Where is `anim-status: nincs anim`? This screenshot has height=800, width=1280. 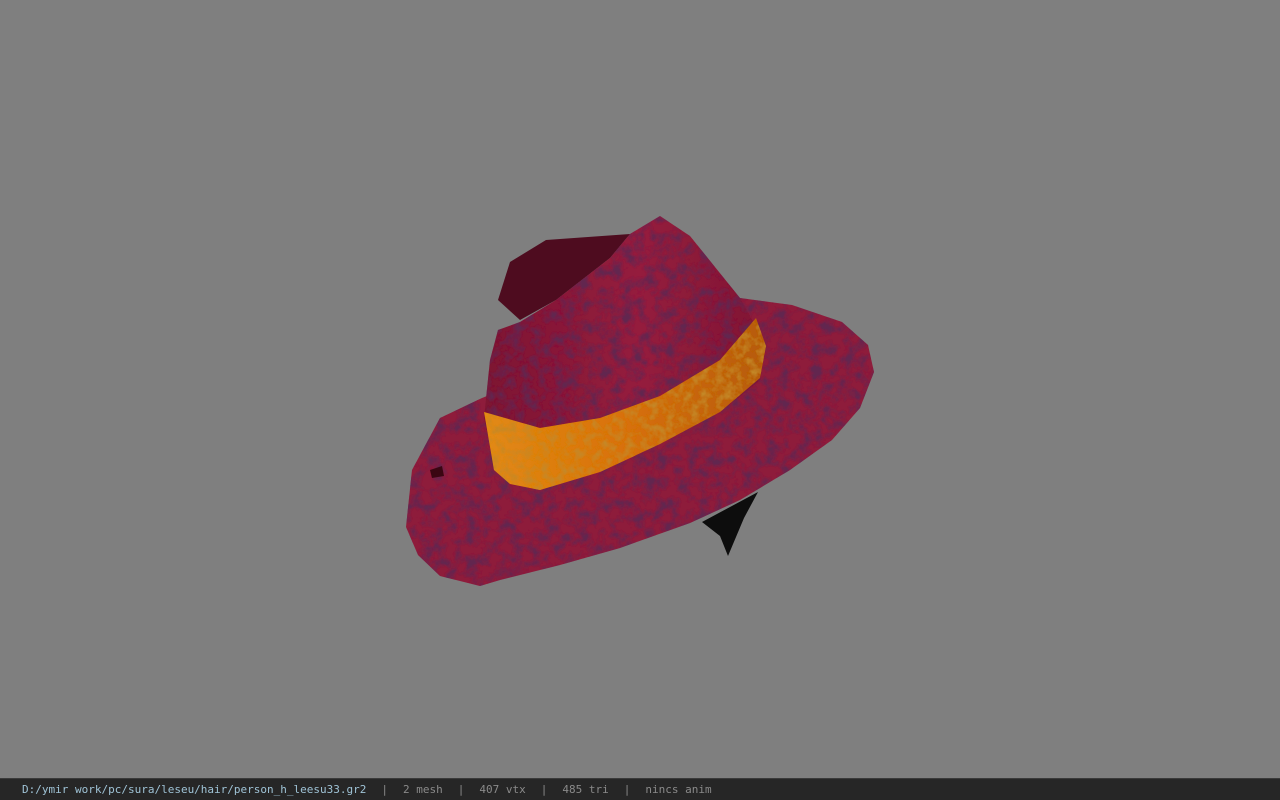
anim-status: nincs anim is located at coordinates (678, 789).